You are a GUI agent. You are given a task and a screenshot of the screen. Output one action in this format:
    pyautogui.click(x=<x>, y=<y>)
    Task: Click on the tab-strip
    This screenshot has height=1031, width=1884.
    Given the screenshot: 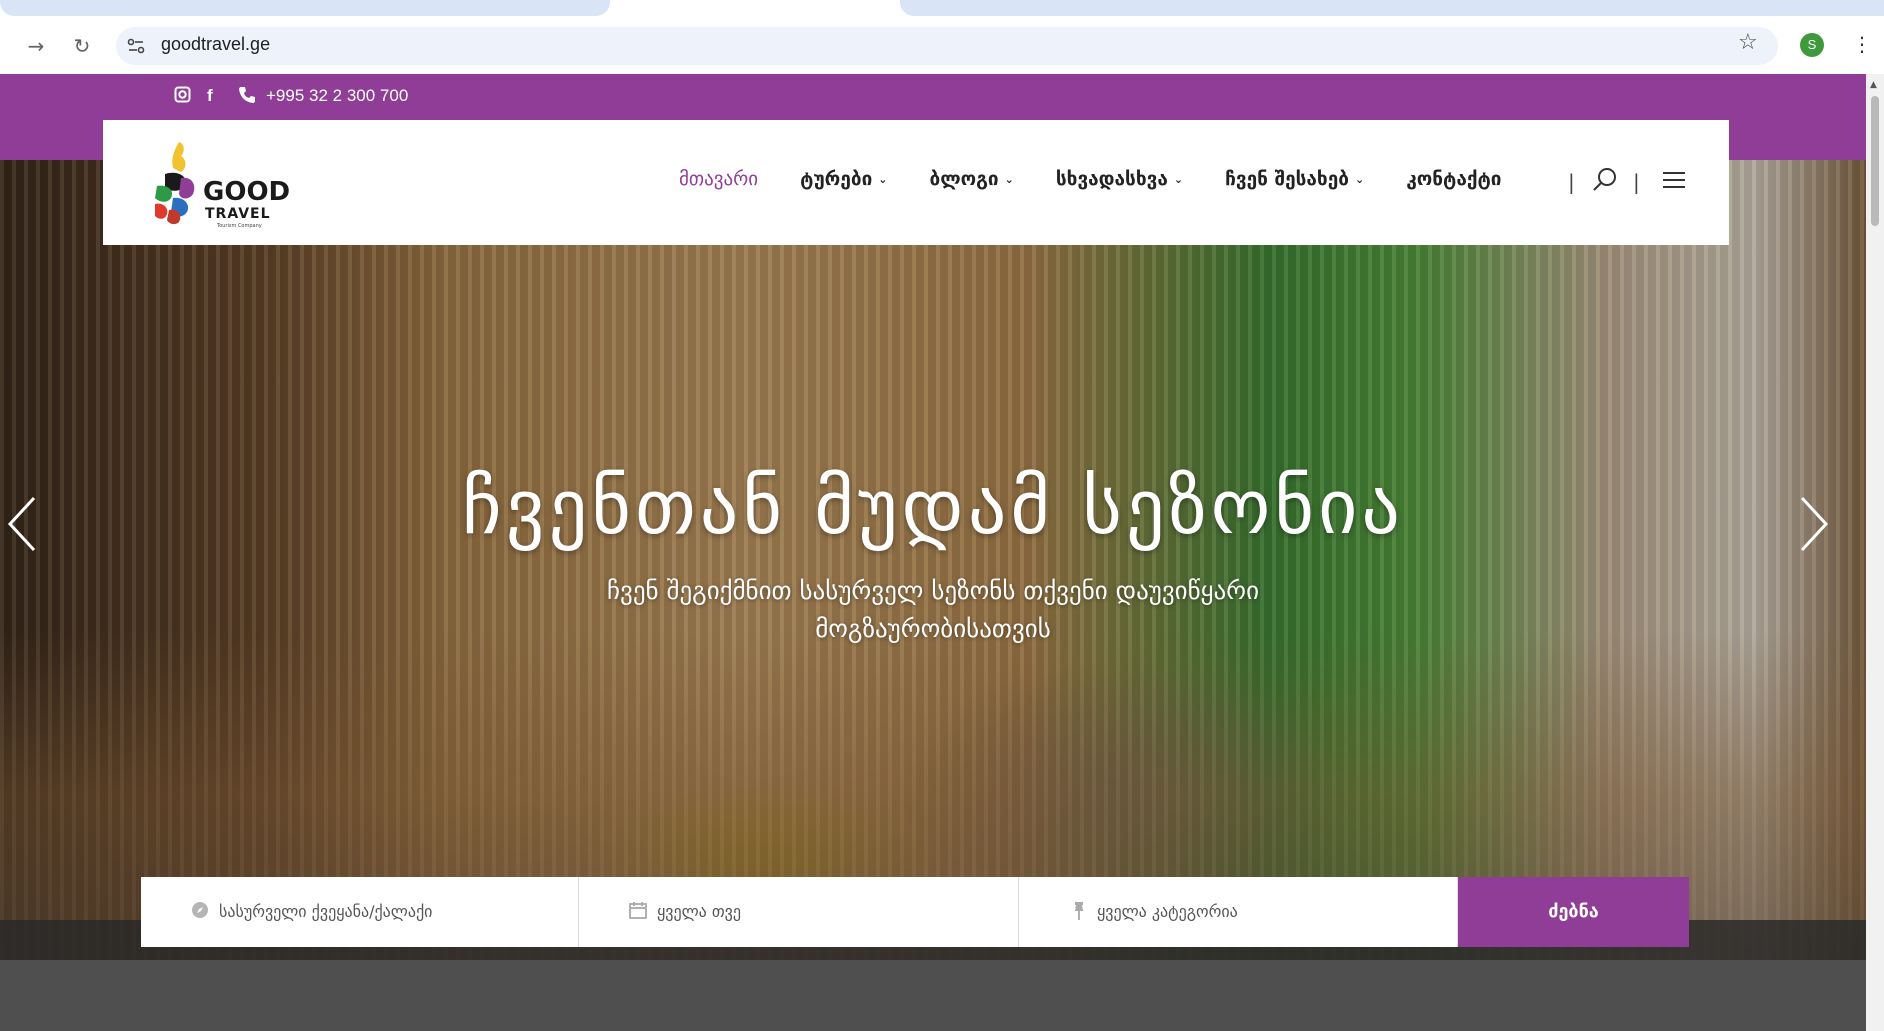 What is the action you would take?
    pyautogui.click(x=942, y=9)
    